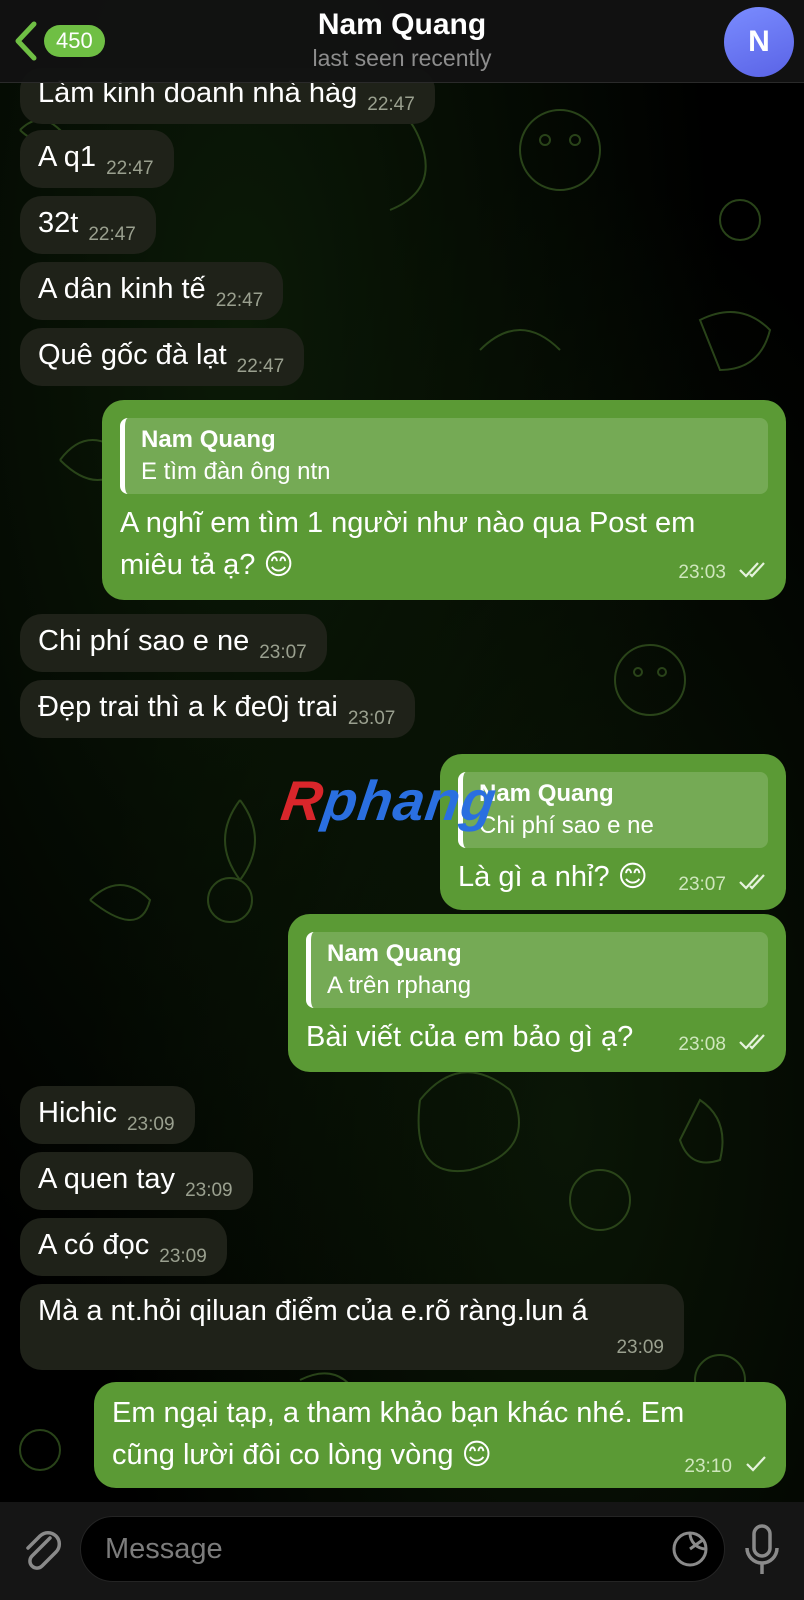  I want to click on message-text: Quê gốc đà lạt, so click(132, 355).